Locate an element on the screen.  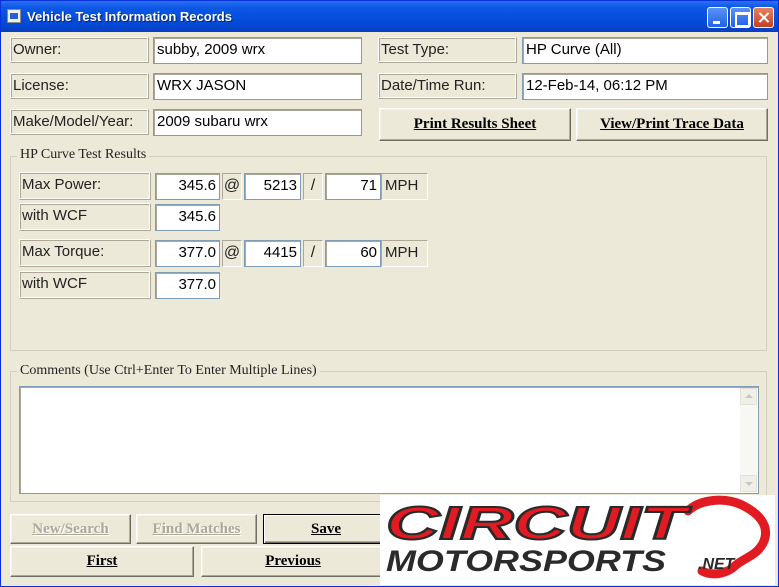
save-label: Save is located at coordinates (326, 529).